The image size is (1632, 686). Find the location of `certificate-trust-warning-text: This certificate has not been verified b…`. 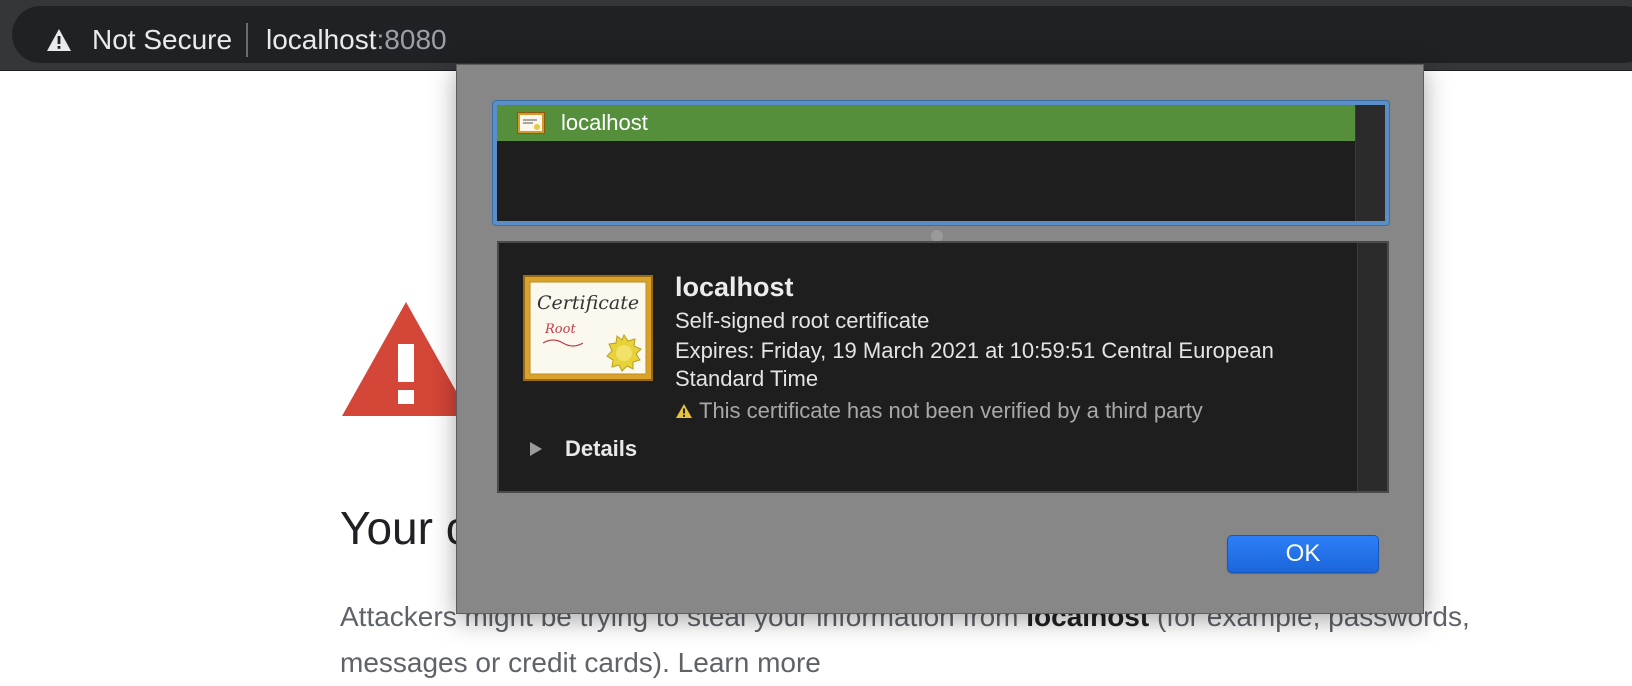

certificate-trust-warning-text: This certificate has not been verified b… is located at coordinates (951, 410).